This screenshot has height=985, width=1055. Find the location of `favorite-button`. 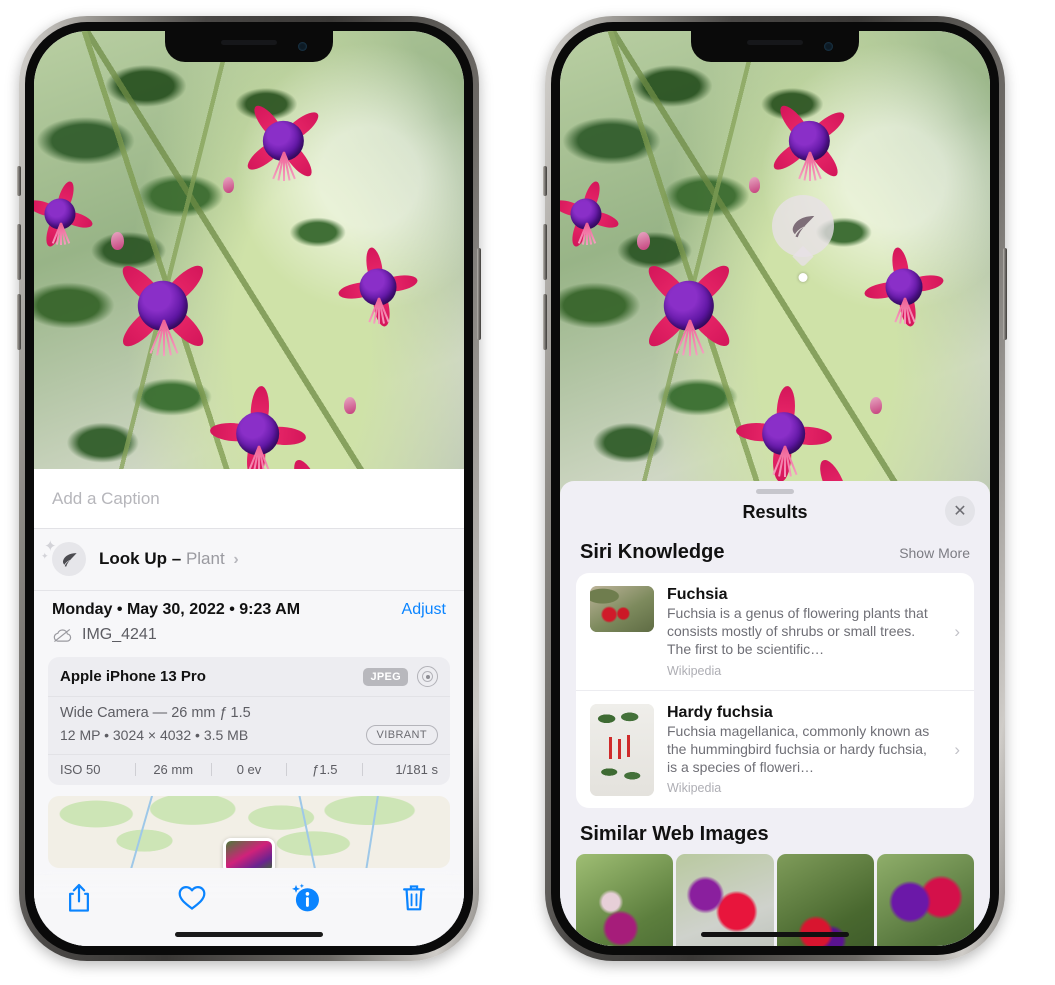

favorite-button is located at coordinates (193, 899).